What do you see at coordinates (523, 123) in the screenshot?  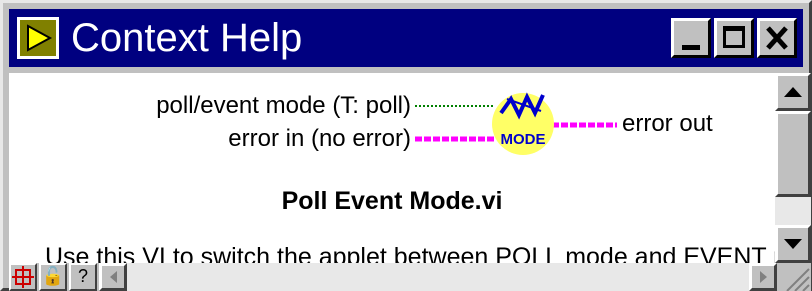 I see `poll-event-mode-vi-icon: MODE` at bounding box center [523, 123].